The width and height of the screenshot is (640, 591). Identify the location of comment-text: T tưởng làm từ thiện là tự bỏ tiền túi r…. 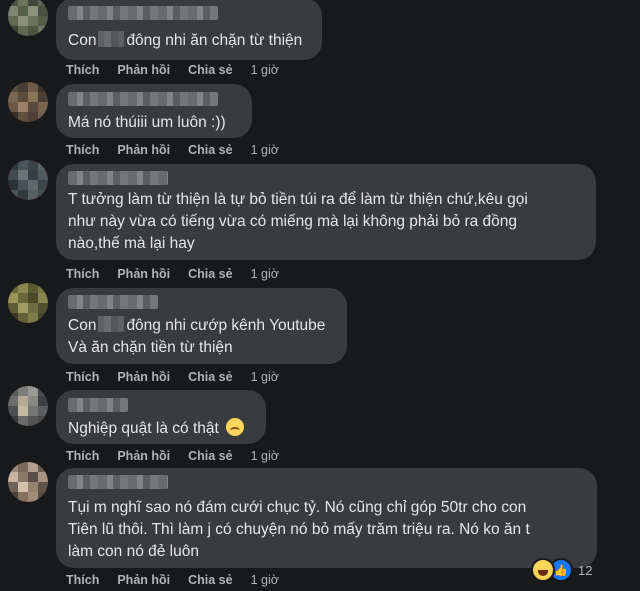
(298, 221).